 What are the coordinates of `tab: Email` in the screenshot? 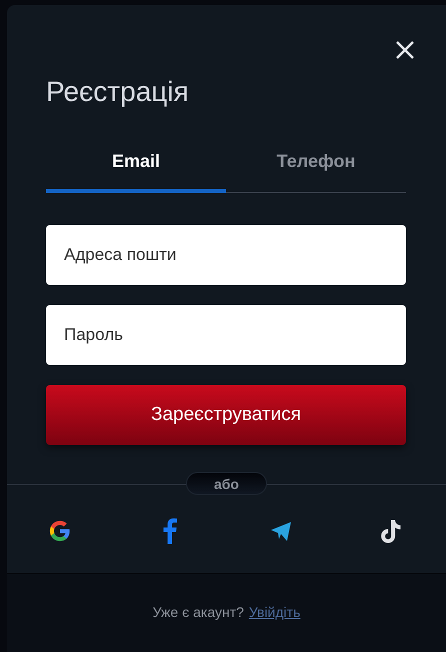 It's located at (136, 172).